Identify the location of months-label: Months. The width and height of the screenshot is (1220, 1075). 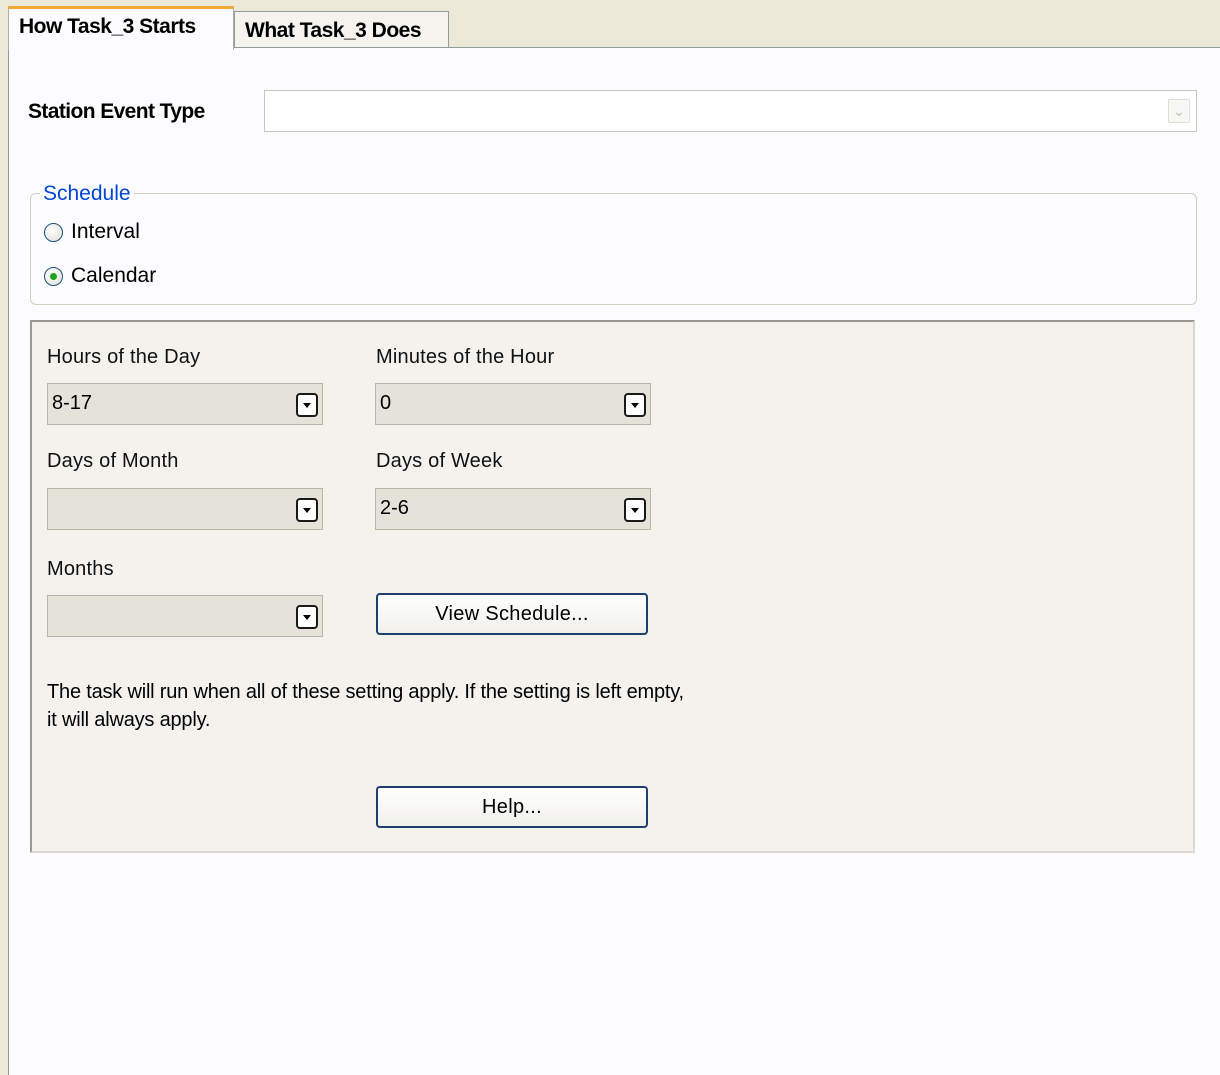
(80, 569).